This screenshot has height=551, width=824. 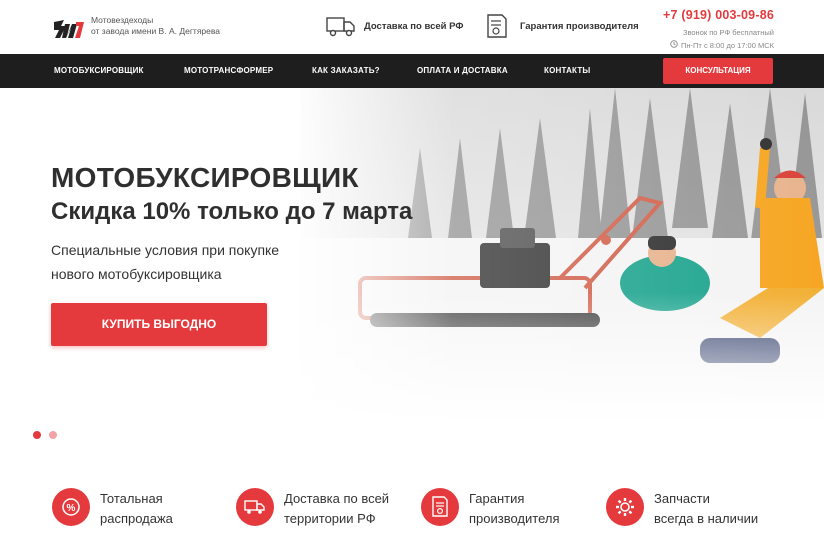 I want to click on feature-label: Тотальная распродажа, so click(x=136, y=509).